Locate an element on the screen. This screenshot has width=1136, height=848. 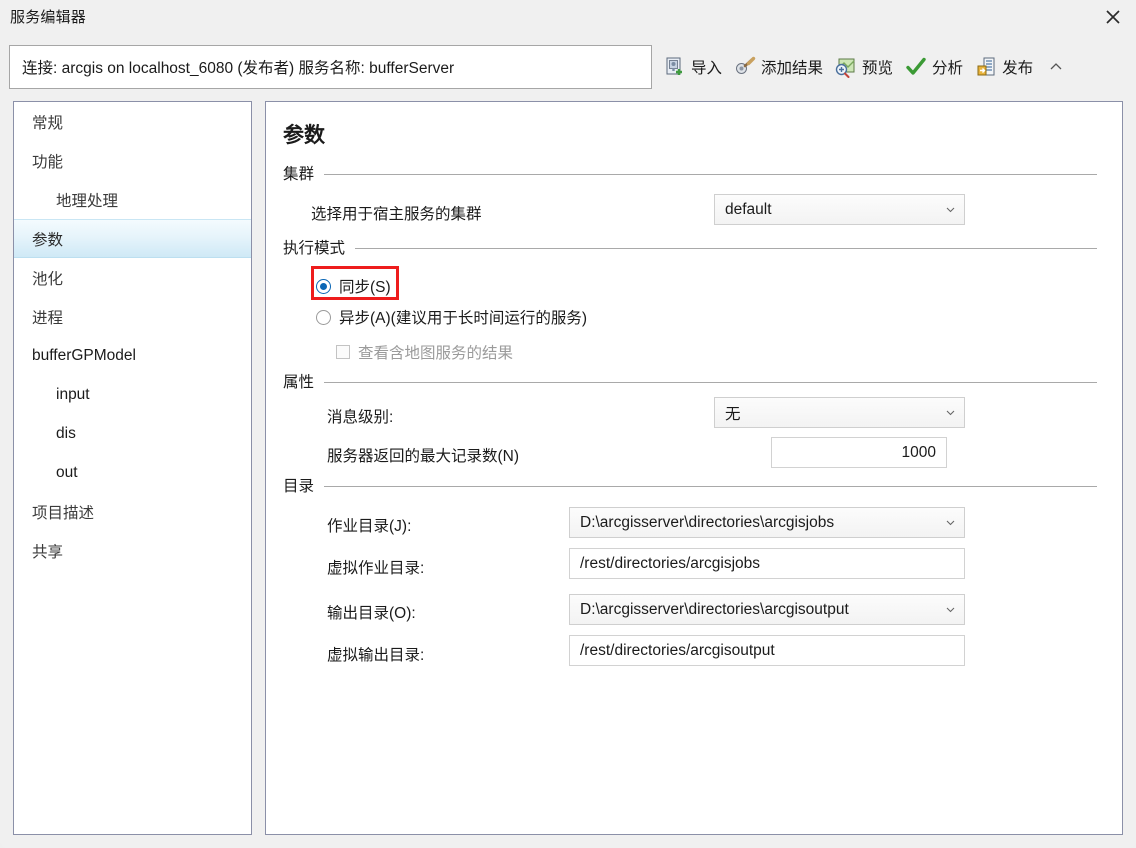
jobs-directory-combobox: D:\arcgisserver\directories\arcgisjobs is located at coordinates (767, 522).